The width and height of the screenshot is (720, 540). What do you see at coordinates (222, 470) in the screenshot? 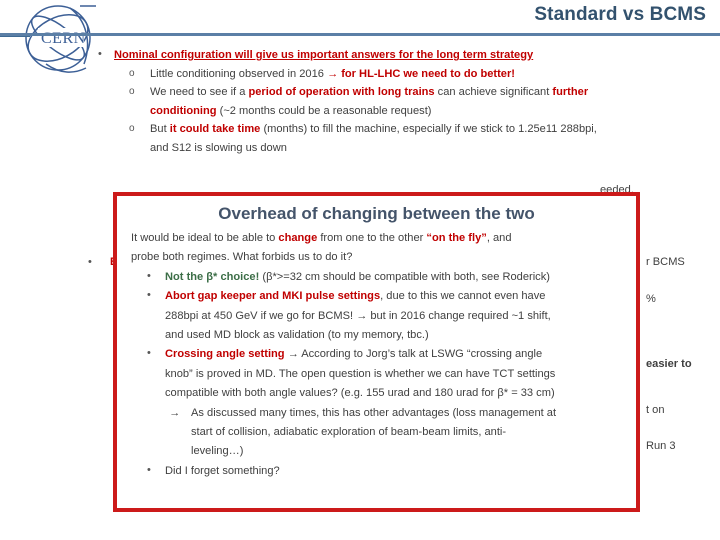
I see `overlay-bullet-4-text: Did I forget something?` at bounding box center [222, 470].